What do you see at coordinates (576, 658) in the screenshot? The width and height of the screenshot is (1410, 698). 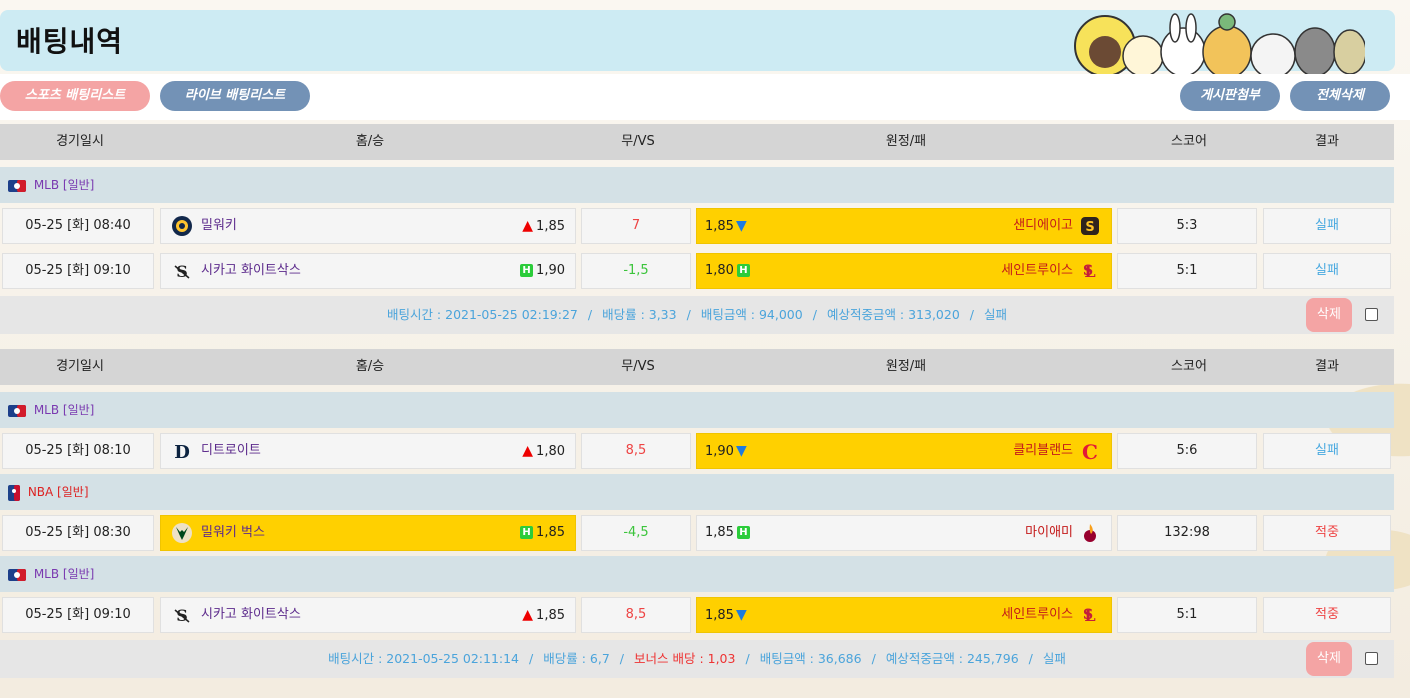 I see `bet-rate: 배당률 : 6,7` at bounding box center [576, 658].